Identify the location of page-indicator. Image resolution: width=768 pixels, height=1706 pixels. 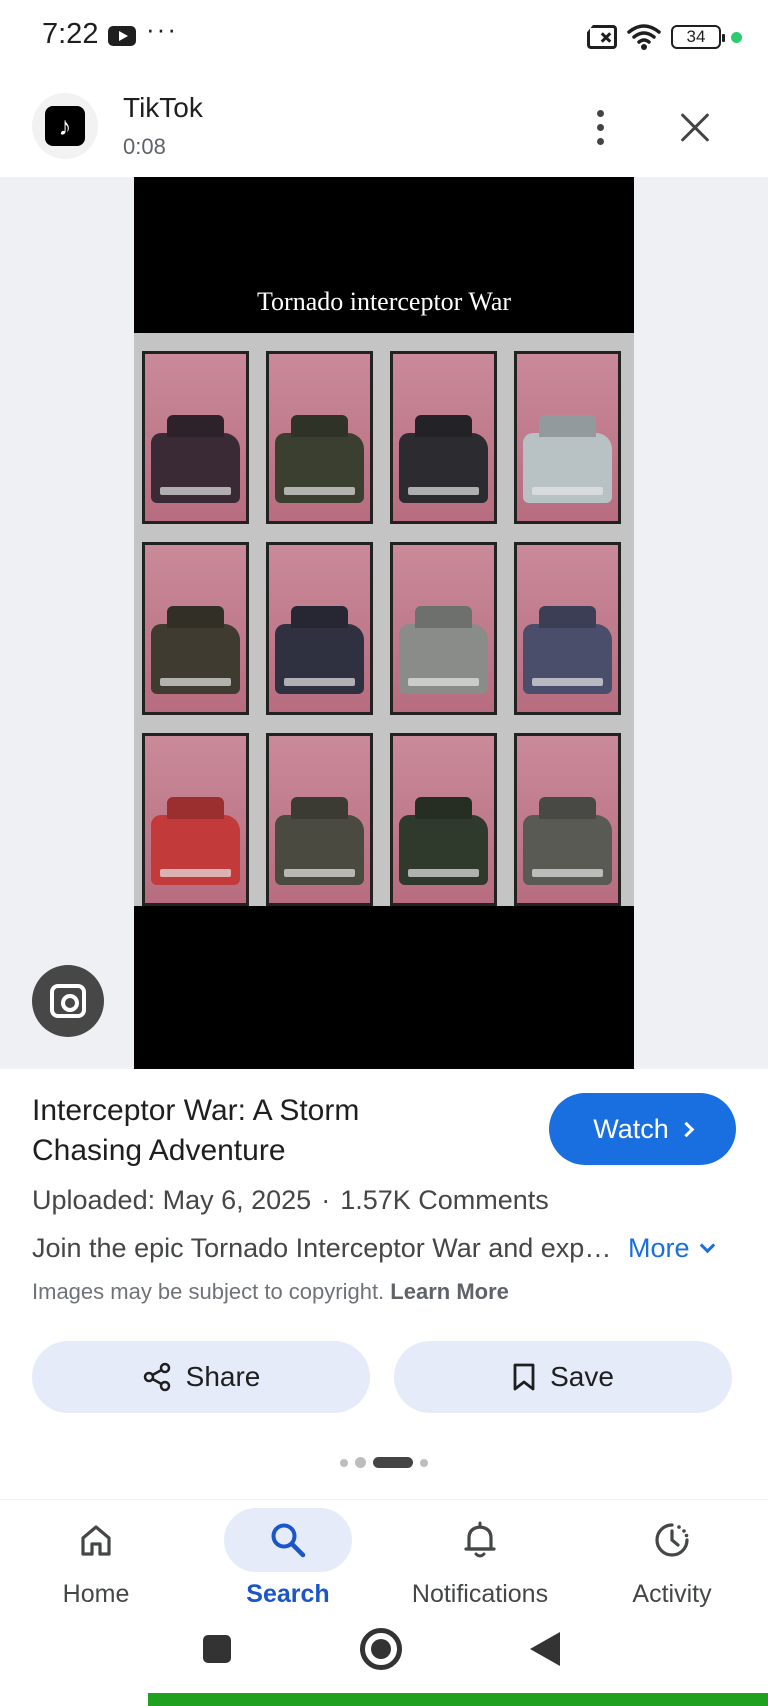
(384, 1462).